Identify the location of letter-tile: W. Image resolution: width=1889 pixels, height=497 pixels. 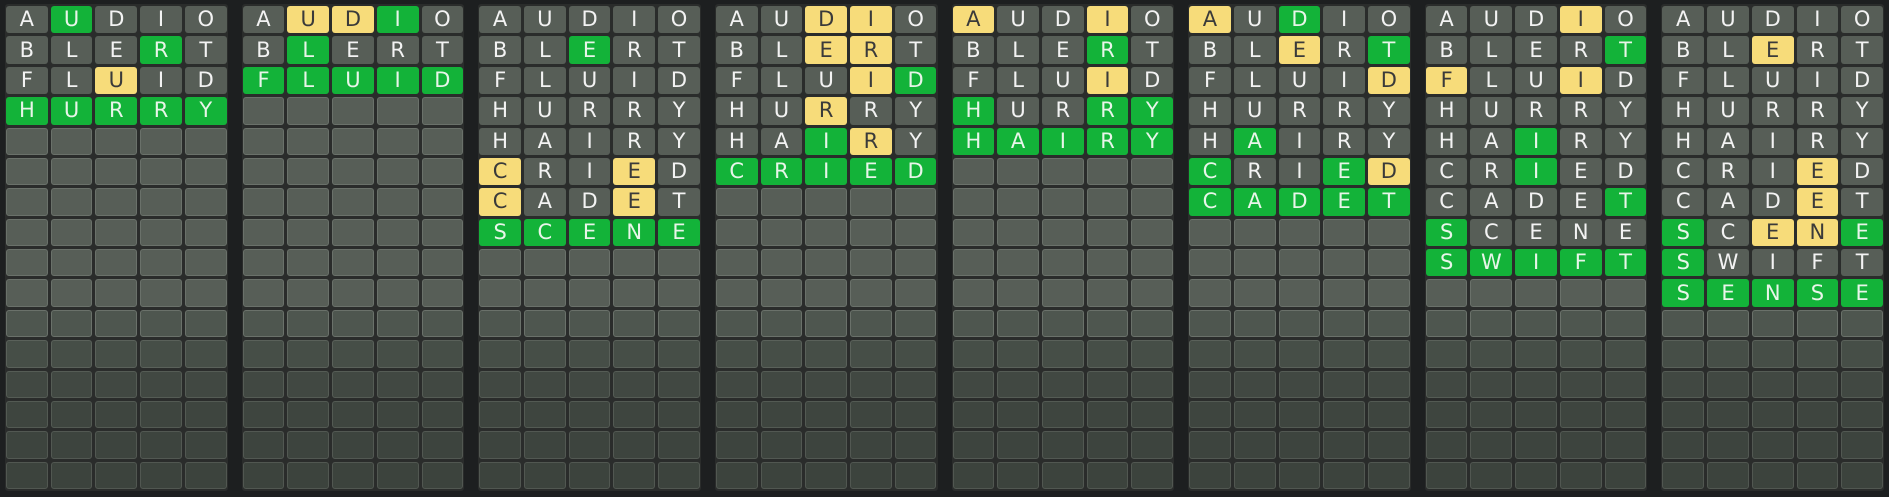
(1728, 263).